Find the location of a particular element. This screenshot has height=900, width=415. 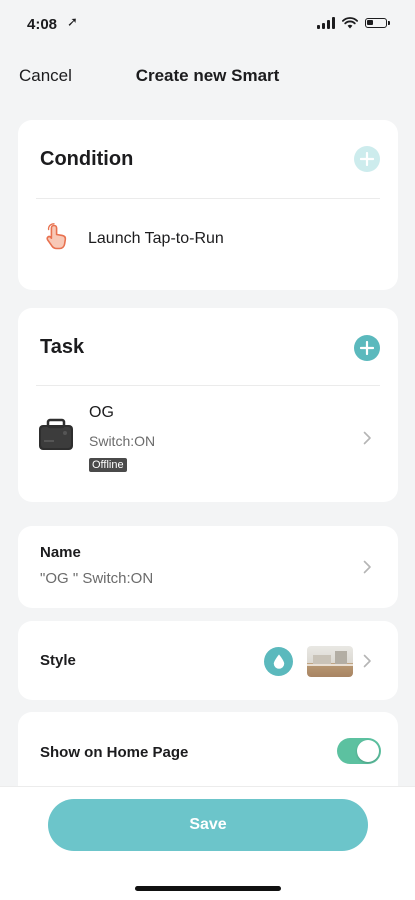

tap-hand-icon is located at coordinates (56, 236).